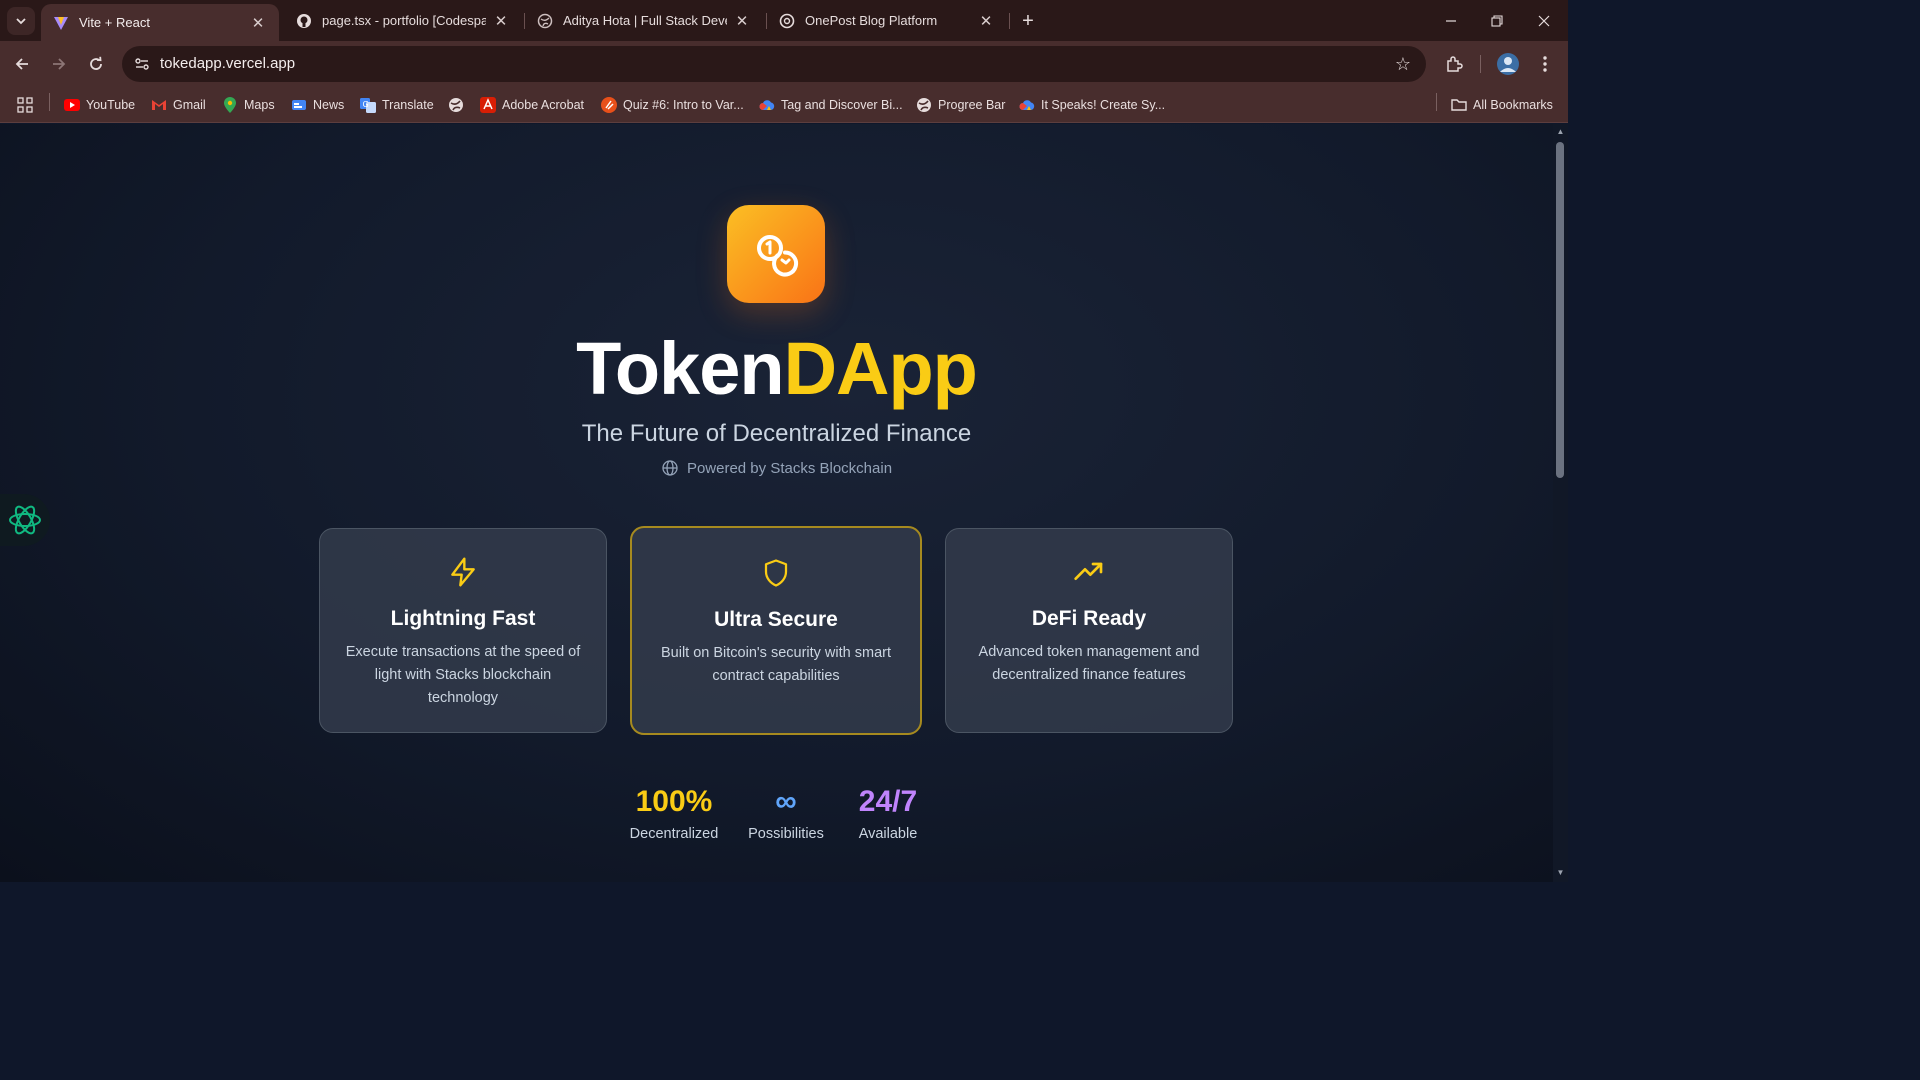 This screenshot has height=1080, width=1920. I want to click on quiz-icon, so click(609, 105).